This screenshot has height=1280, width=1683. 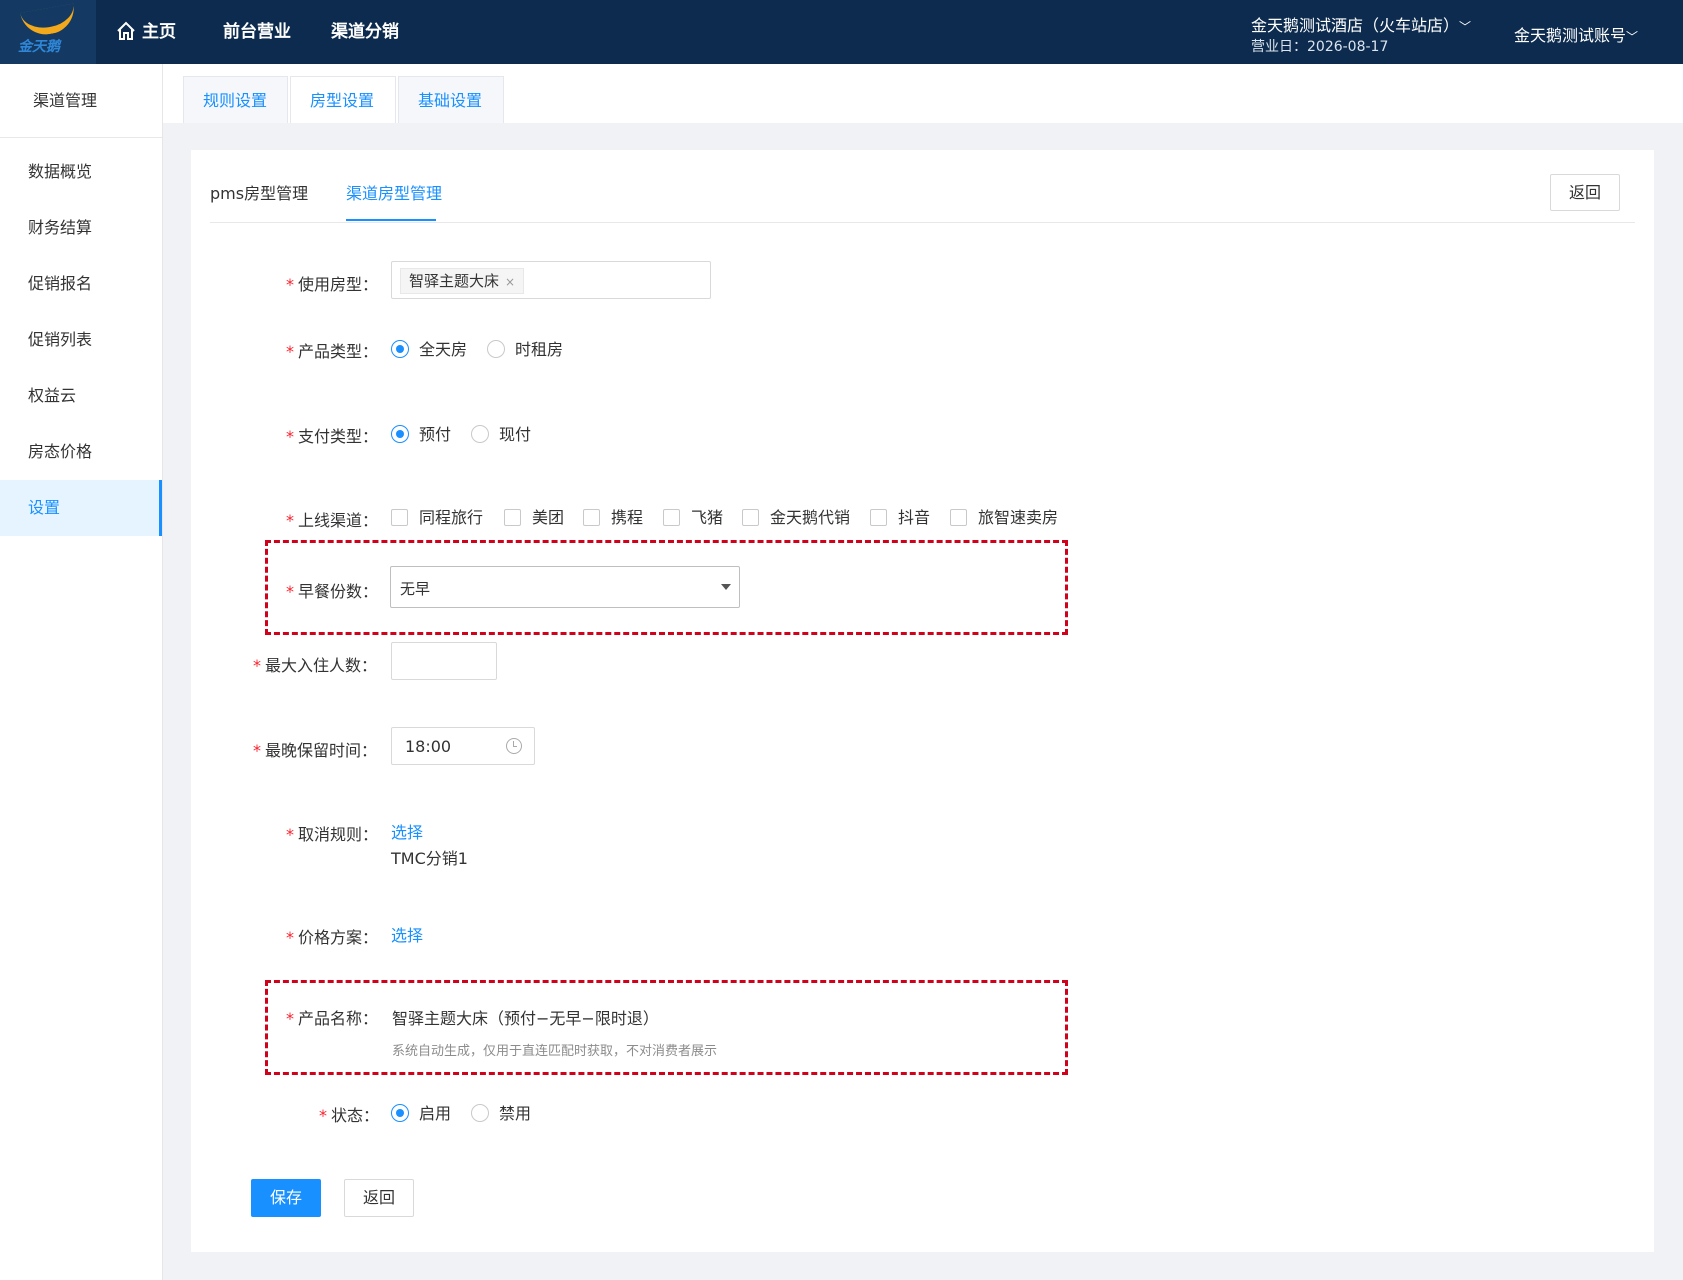 I want to click on channel-checkbox-ctrip: 携程, so click(x=613, y=516).